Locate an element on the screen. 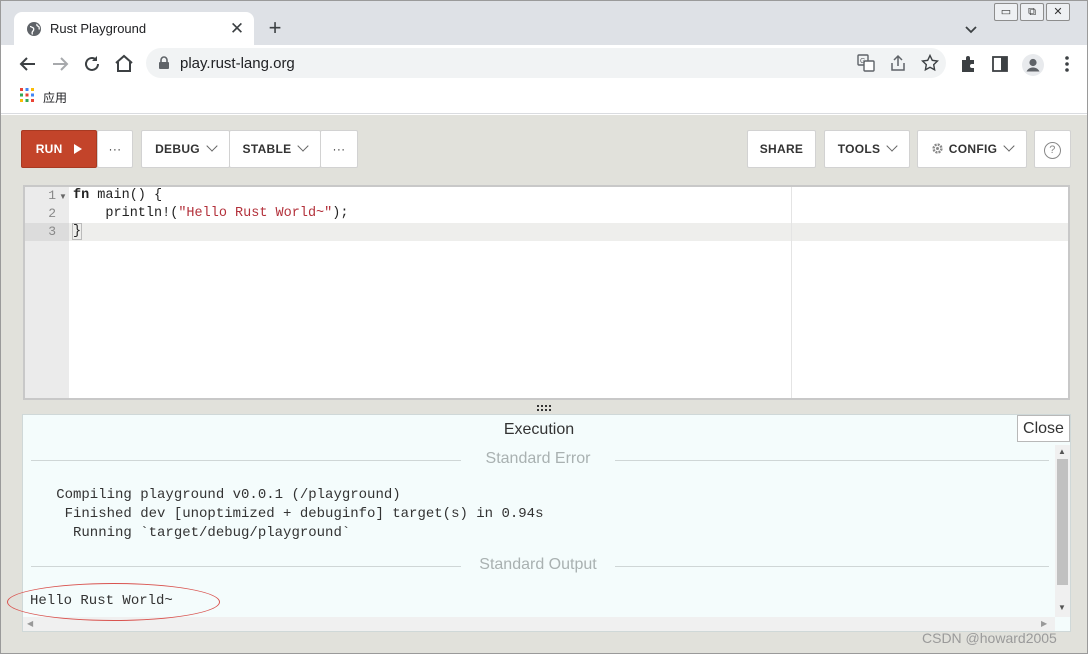  globe-icon is located at coordinates (34, 29).